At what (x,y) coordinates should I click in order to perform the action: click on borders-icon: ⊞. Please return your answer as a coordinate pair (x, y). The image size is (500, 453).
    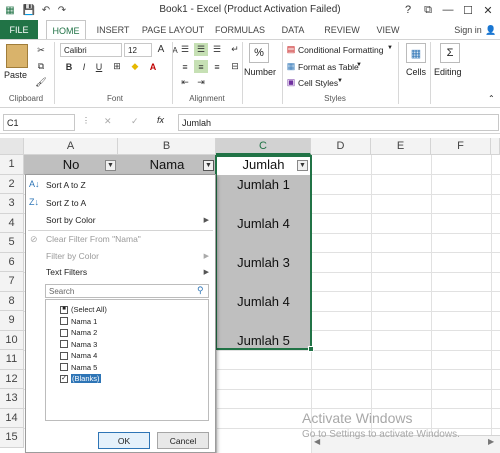
    Looking at the image, I should click on (117, 66).